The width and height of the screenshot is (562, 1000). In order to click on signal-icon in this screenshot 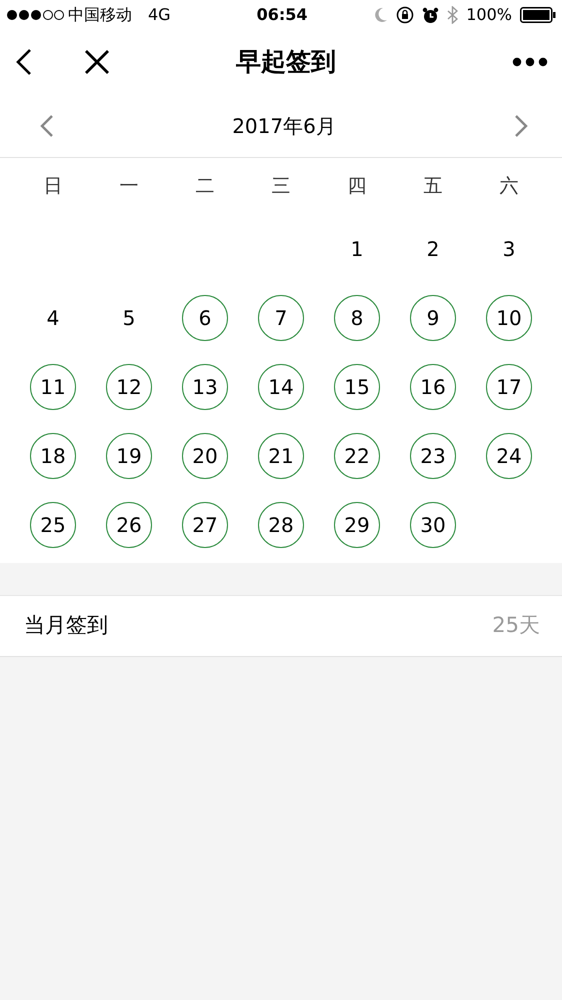, I will do `click(35, 15)`.